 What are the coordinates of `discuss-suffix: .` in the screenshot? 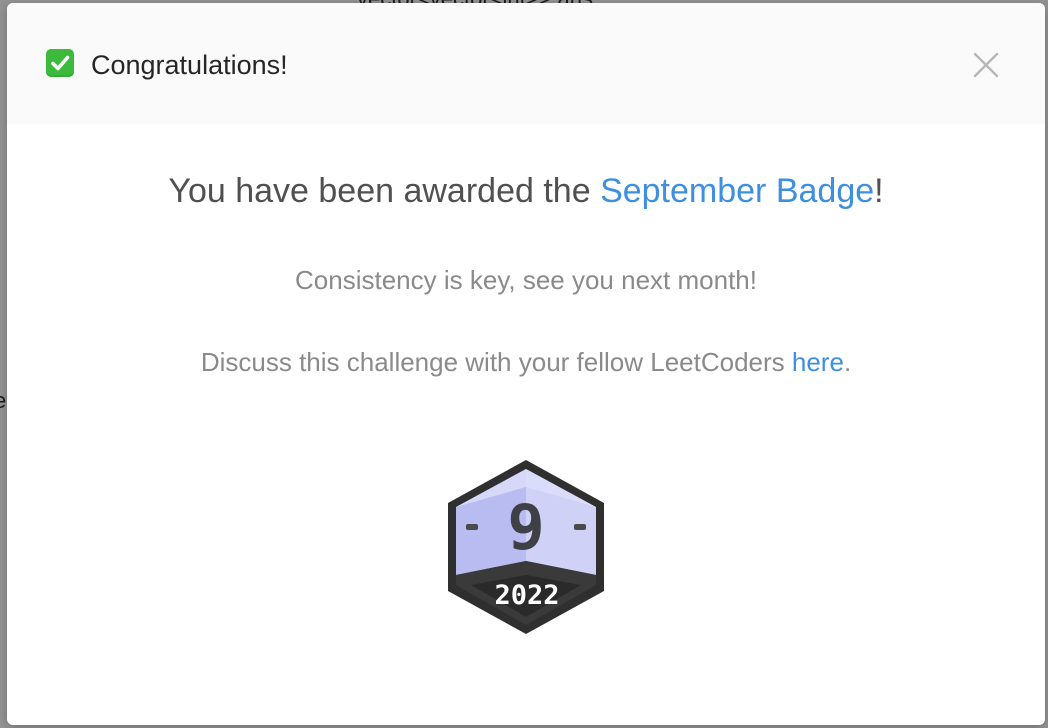 It's located at (847, 362).